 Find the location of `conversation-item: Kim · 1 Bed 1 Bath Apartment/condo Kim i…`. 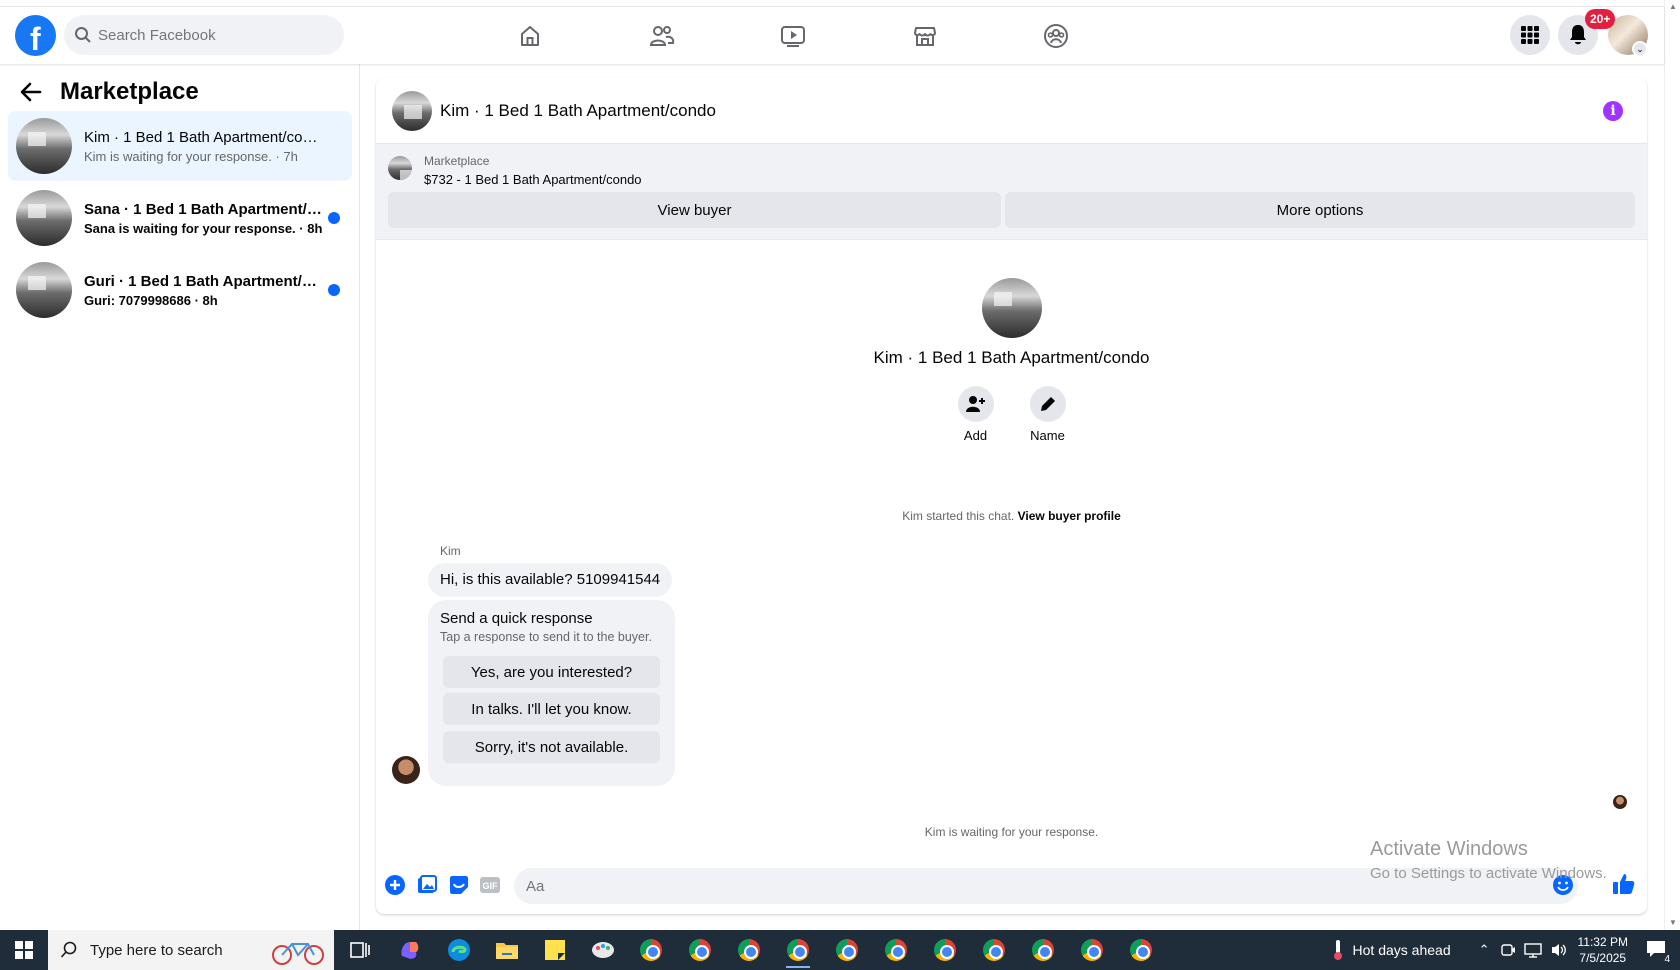

conversation-item: Kim · 1 Bed 1 Bath Apartment/condo Kim i… is located at coordinates (180, 146).